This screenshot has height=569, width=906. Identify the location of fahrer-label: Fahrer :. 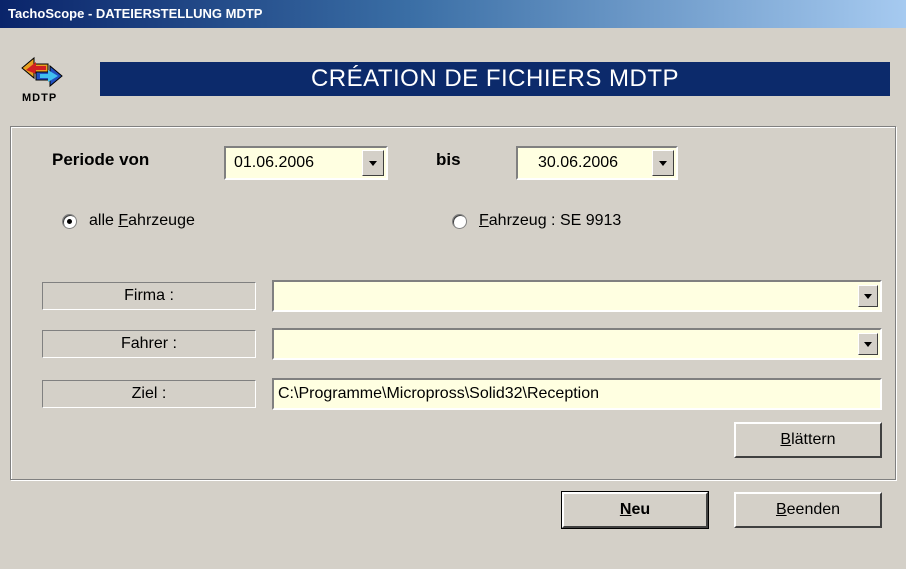
(149, 344).